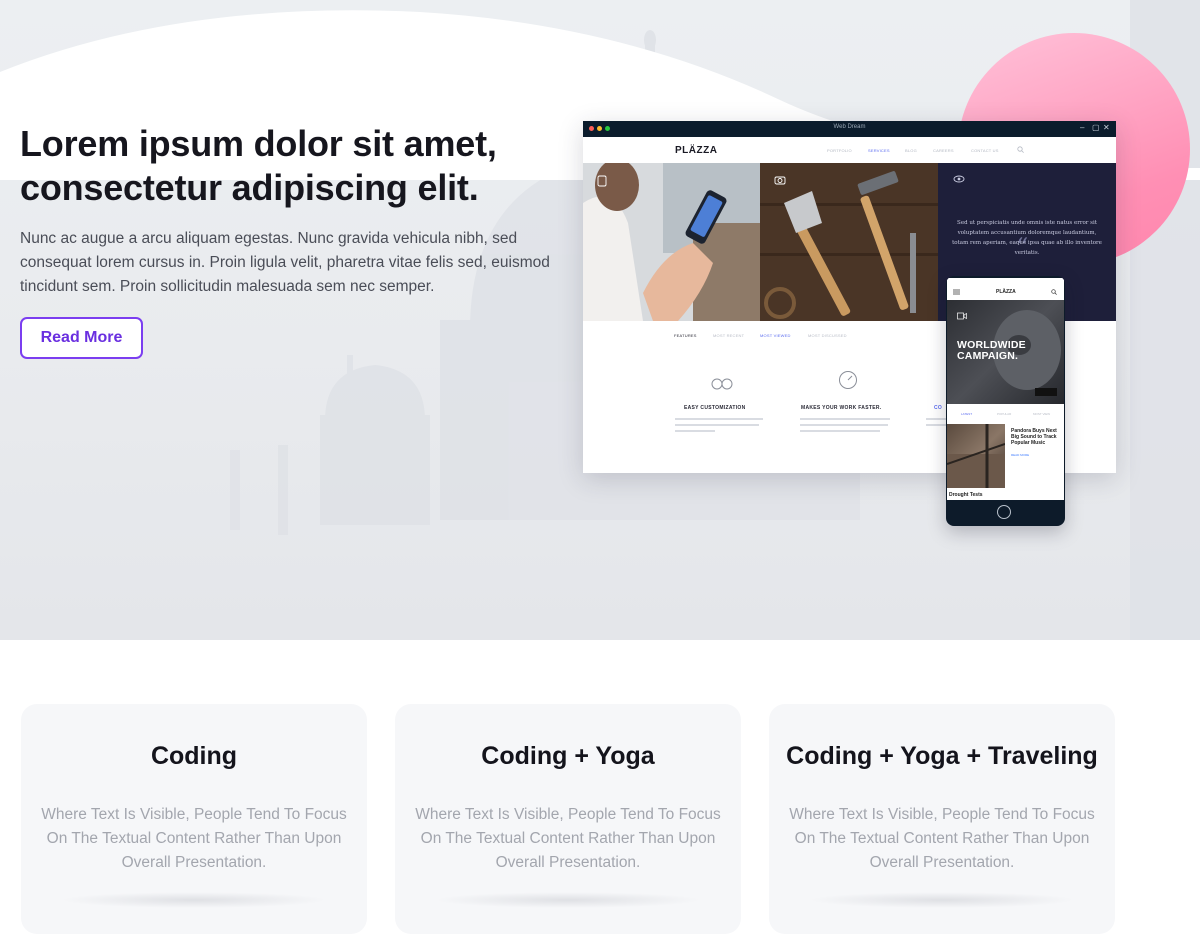 Image resolution: width=1200 pixels, height=934 pixels. What do you see at coordinates (985, 150) in the screenshot?
I see `mockup-nav-item: CONTACT US` at bounding box center [985, 150].